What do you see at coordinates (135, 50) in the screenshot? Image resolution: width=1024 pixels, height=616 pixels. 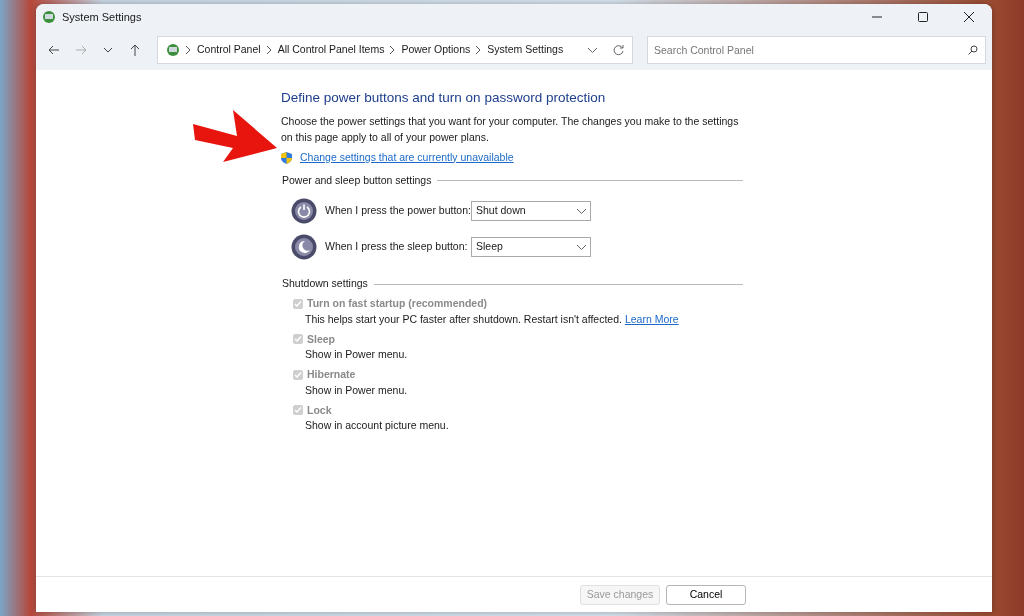 I see `up-arrow-icon` at bounding box center [135, 50].